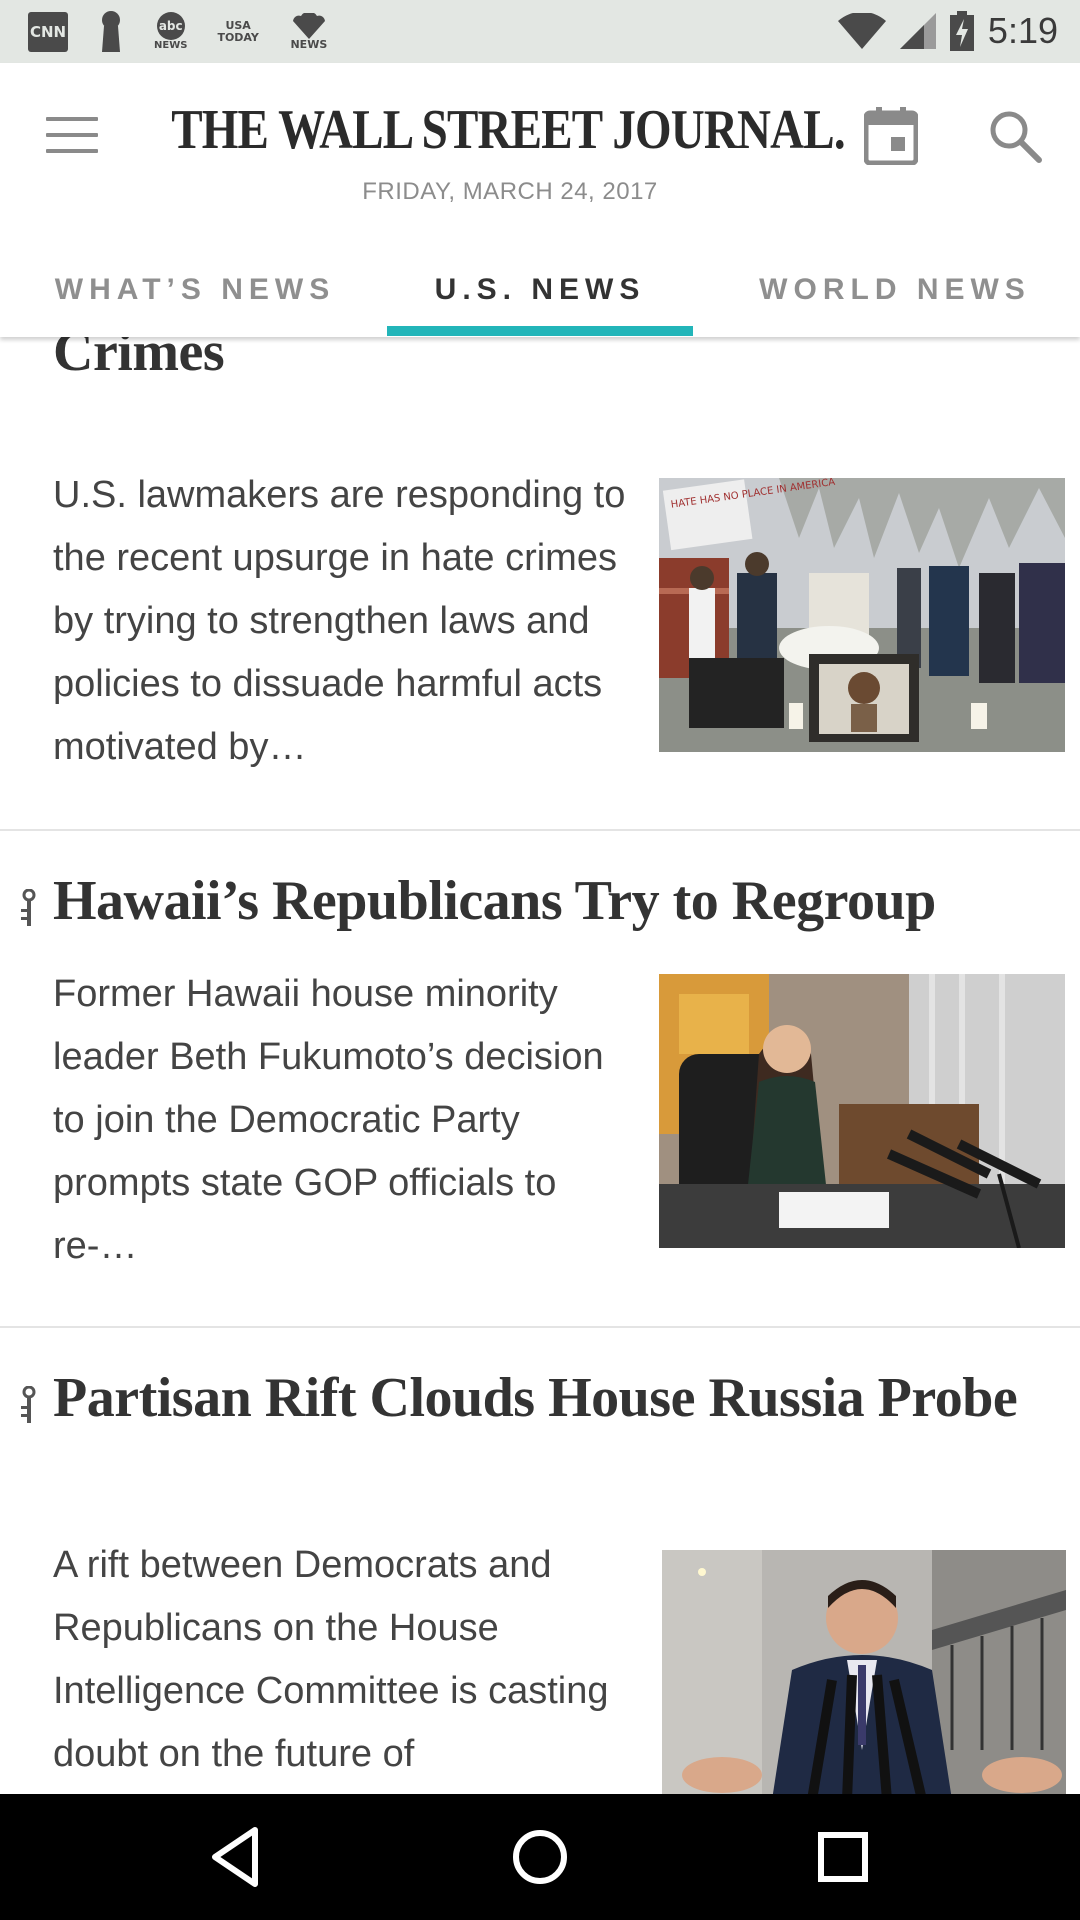  I want to click on vigil-photo: HATE HAS NO PLACE IN AMERICA, so click(862, 615).